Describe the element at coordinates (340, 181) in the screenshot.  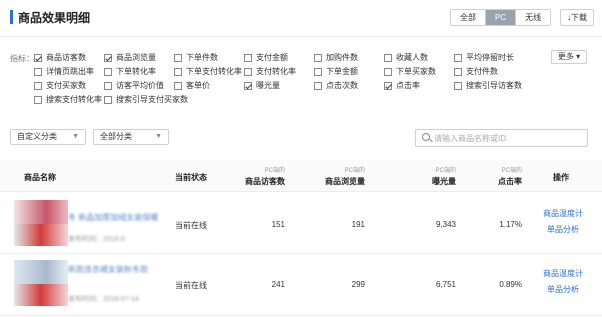
I see `col-views: 商品浏览量` at that location.